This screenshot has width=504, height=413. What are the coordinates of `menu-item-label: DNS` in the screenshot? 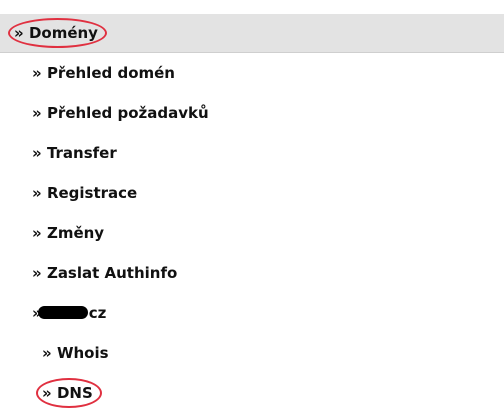 It's located at (74, 393).